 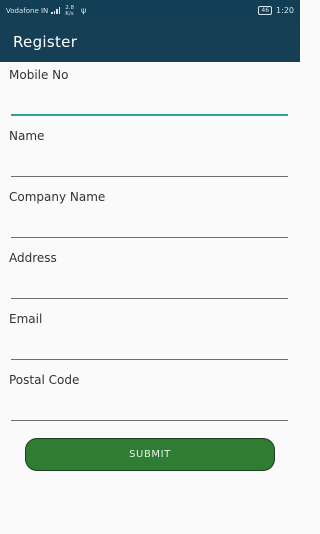 I want to click on email-input, so click(x=149, y=347).